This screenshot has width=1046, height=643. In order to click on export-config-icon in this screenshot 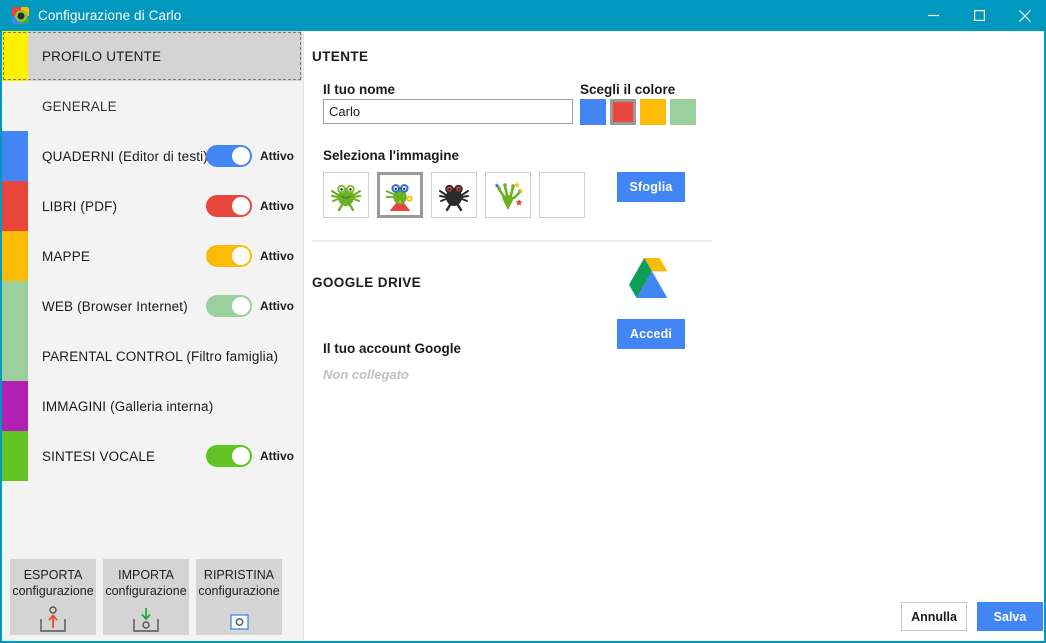, I will do `click(53, 622)`.